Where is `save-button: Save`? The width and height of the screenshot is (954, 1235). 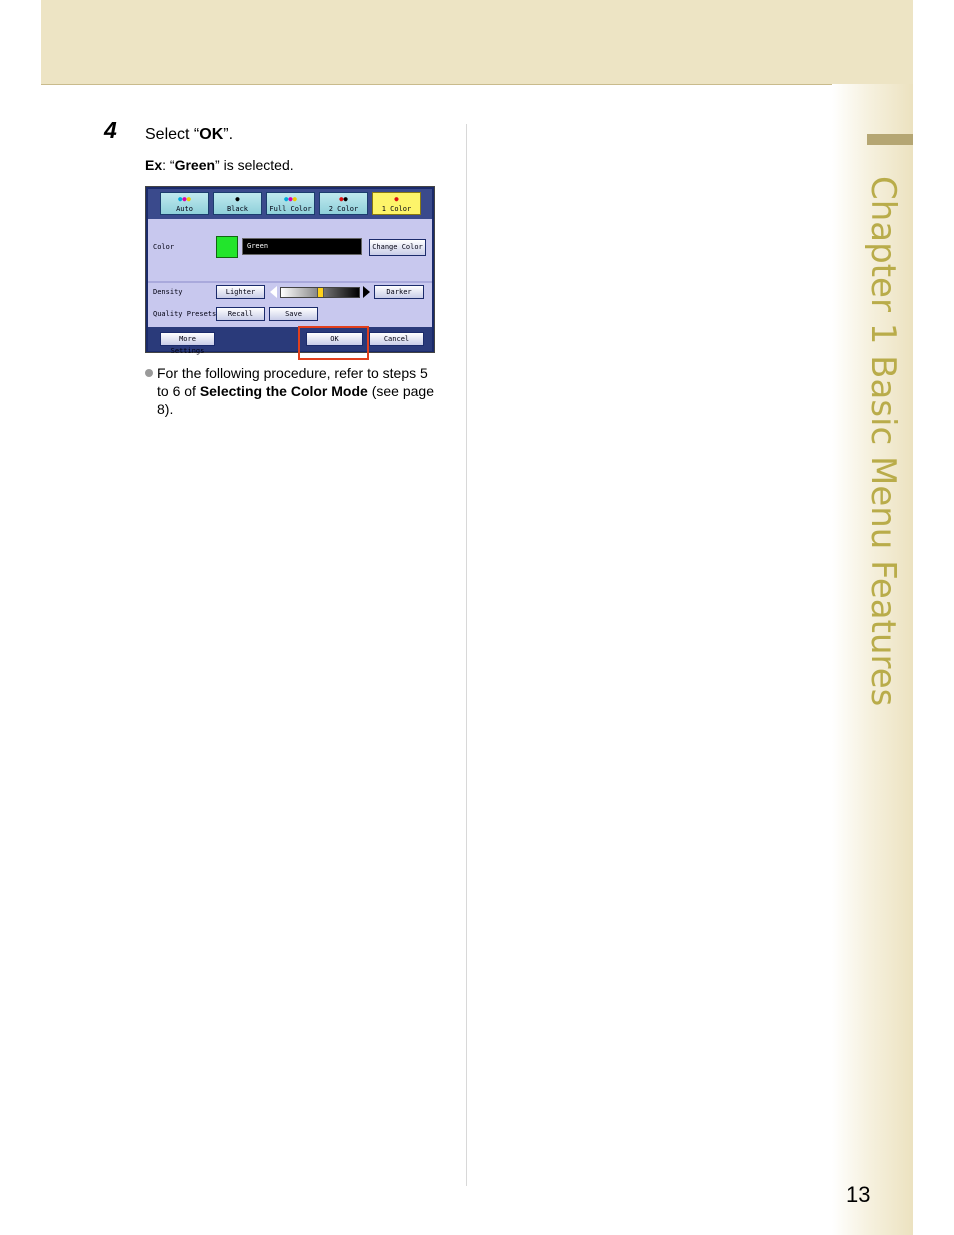 save-button: Save is located at coordinates (293, 314).